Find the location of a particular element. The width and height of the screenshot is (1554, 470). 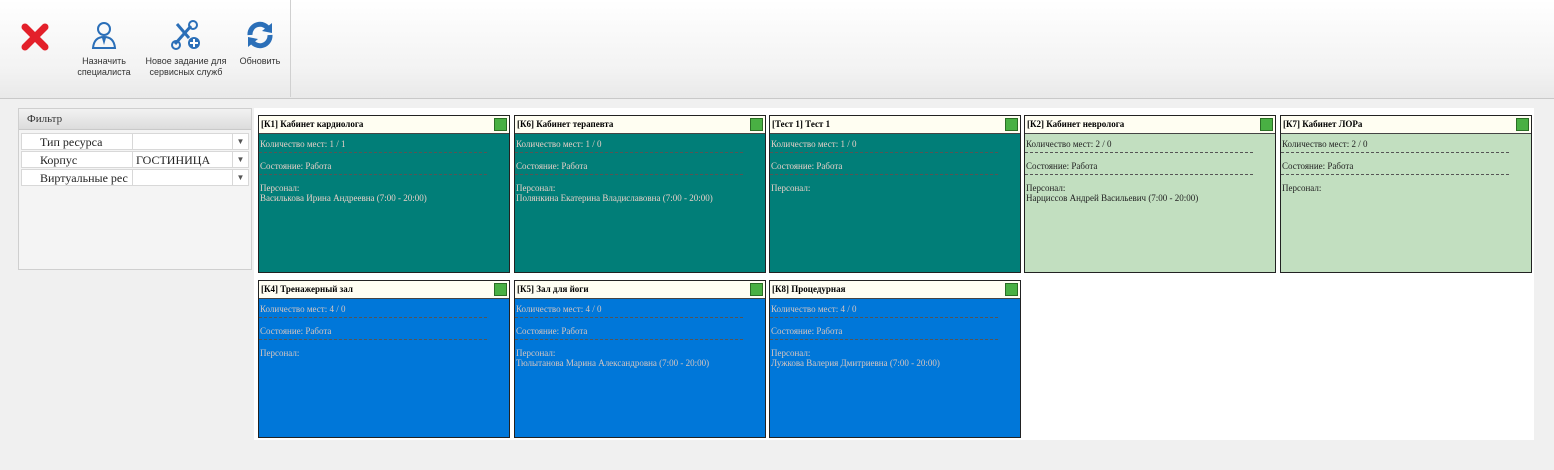

filter-label: Тип ресурса is located at coordinates (77, 141).